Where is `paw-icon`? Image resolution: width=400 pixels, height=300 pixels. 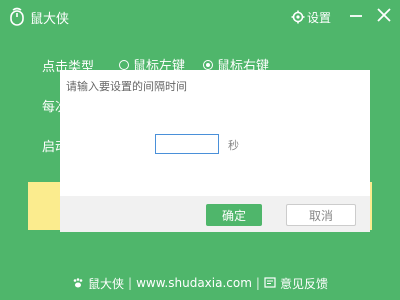 paw-icon is located at coordinates (78, 283).